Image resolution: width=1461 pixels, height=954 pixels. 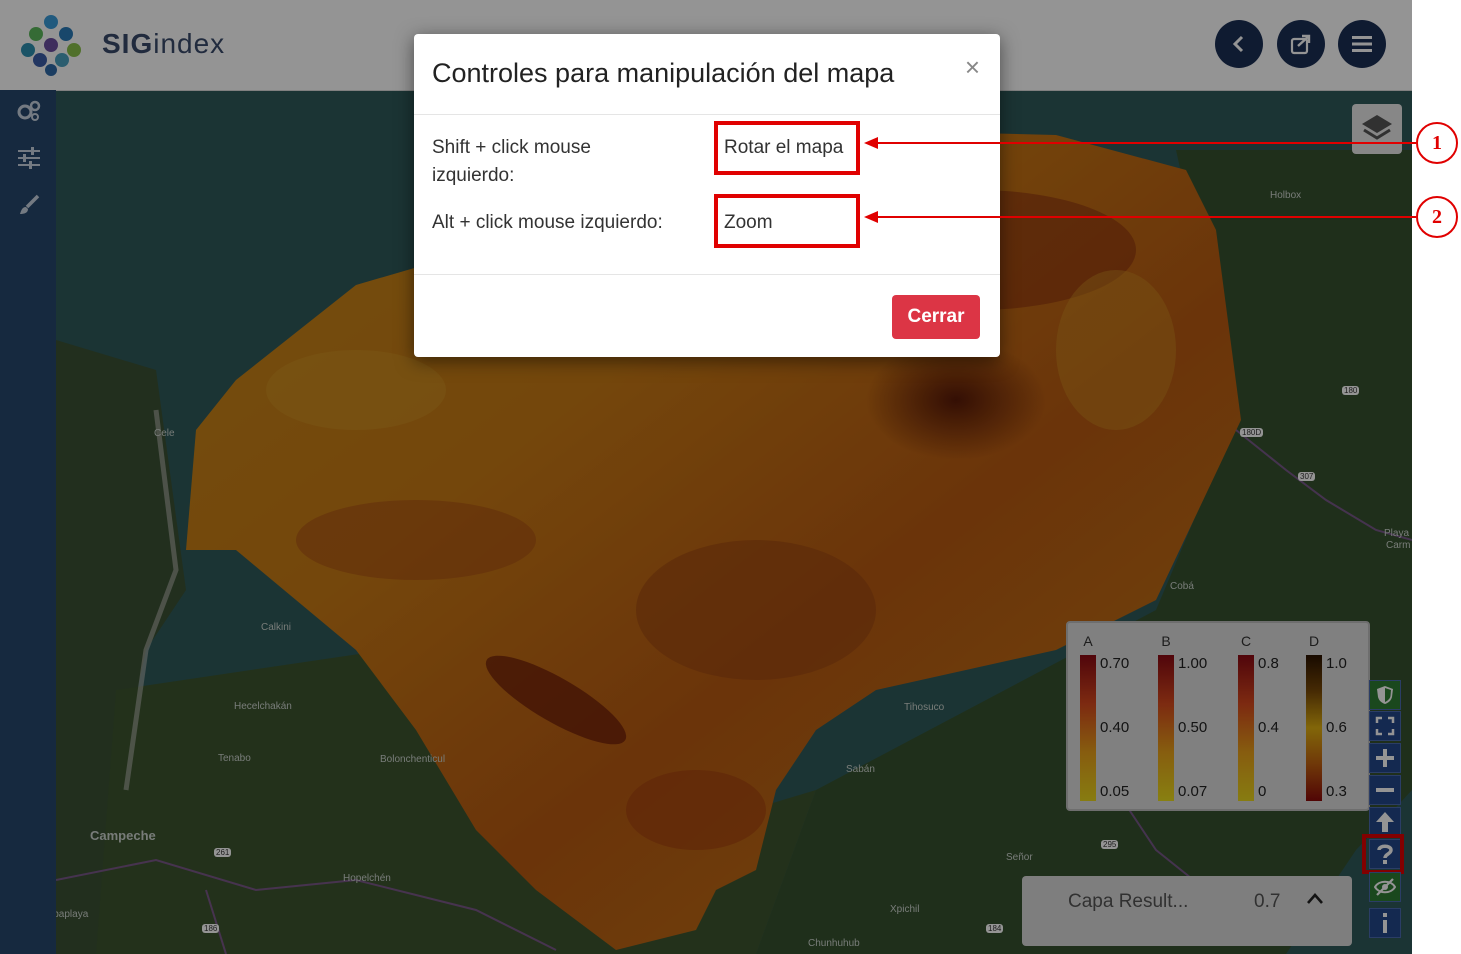 What do you see at coordinates (1140, 180) in the screenshot?
I see `annotation-arrows` at bounding box center [1140, 180].